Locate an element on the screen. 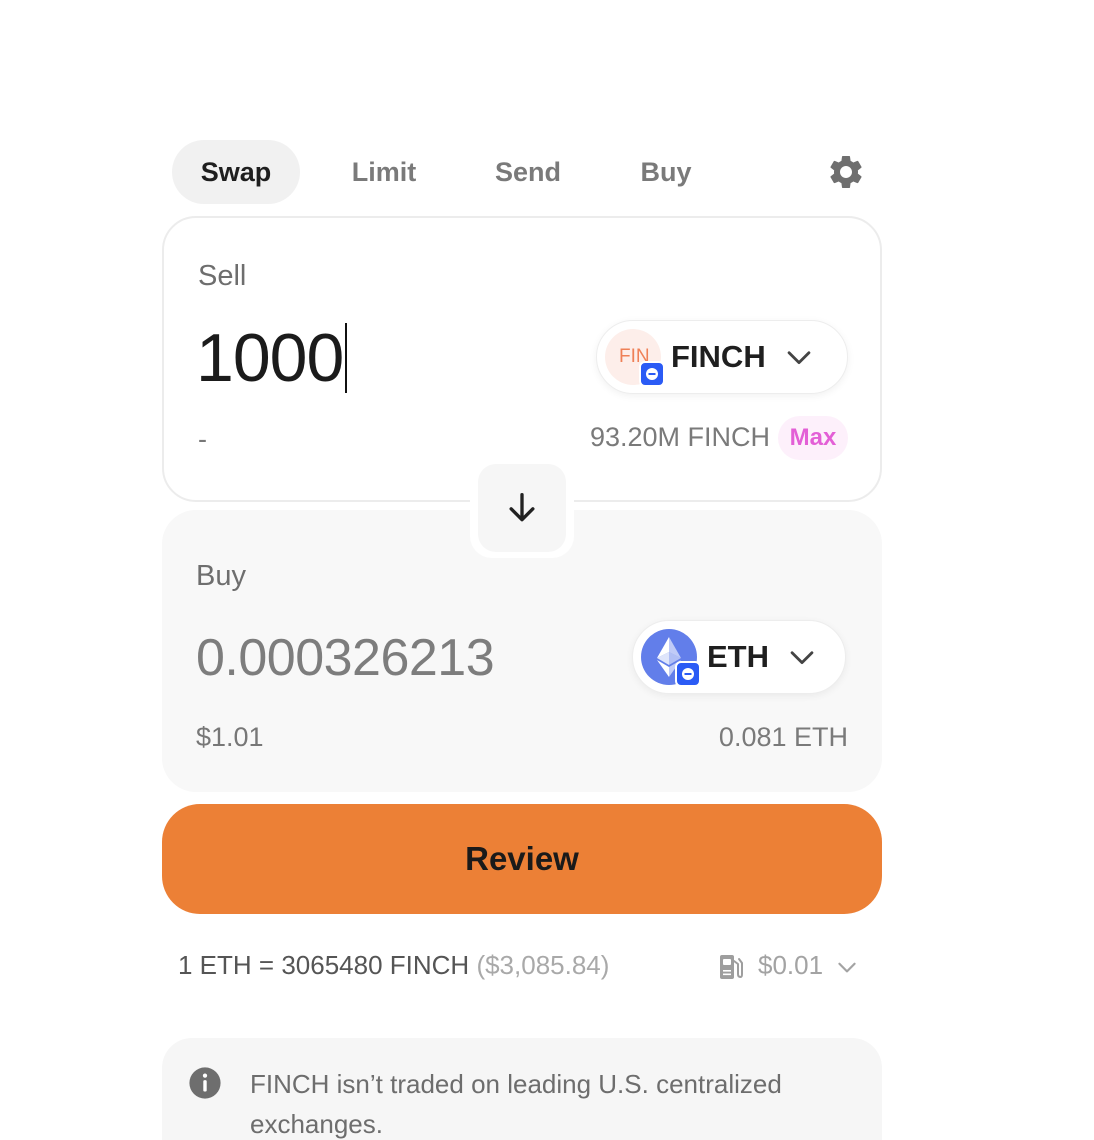  exchange-rate-text: 1 ETH = 3065480 FINCH is located at coordinates (324, 965).